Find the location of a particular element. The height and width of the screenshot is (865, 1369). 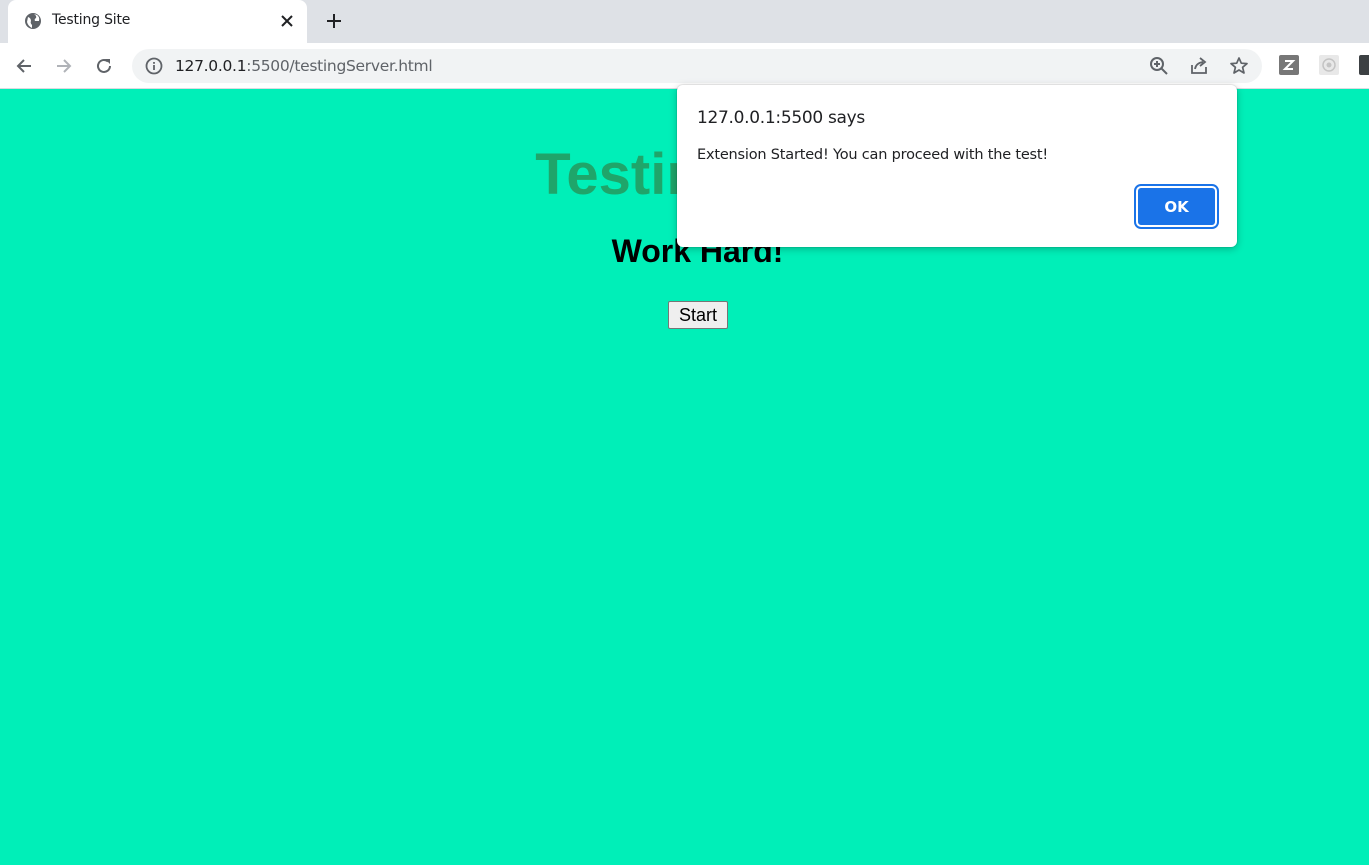

bookmark-star-icon is located at coordinates (1239, 66).